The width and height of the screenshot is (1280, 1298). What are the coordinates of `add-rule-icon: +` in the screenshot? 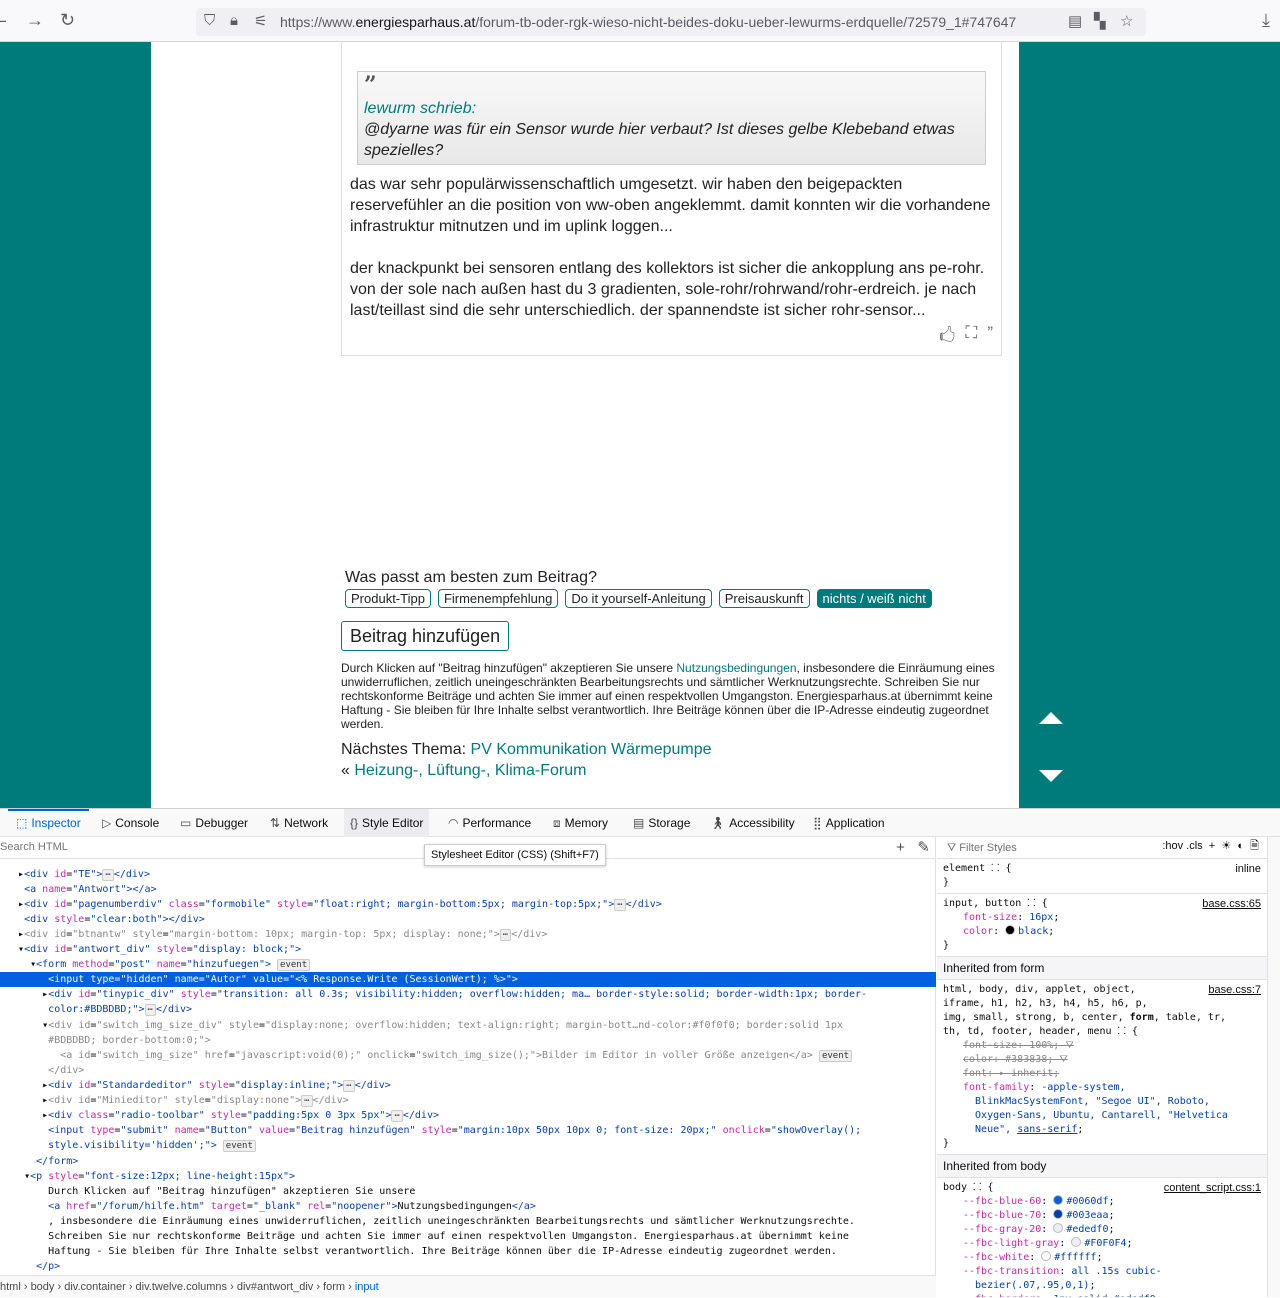 It's located at (1212, 846).